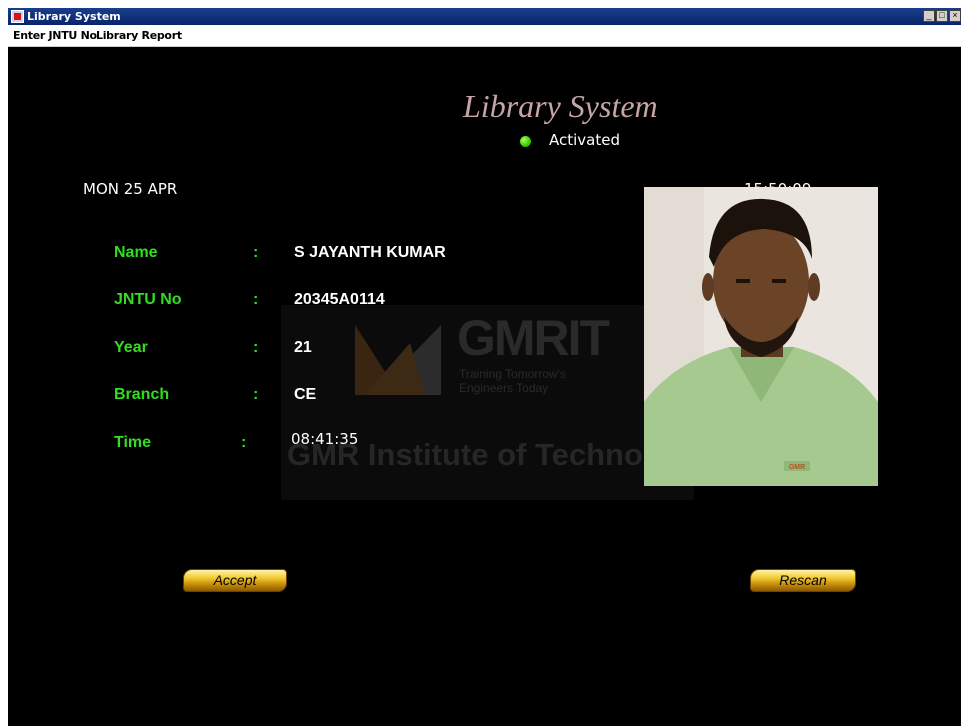 This screenshot has height=726, width=961. Describe the element at coordinates (131, 347) in the screenshot. I see `year-label: Year` at that location.